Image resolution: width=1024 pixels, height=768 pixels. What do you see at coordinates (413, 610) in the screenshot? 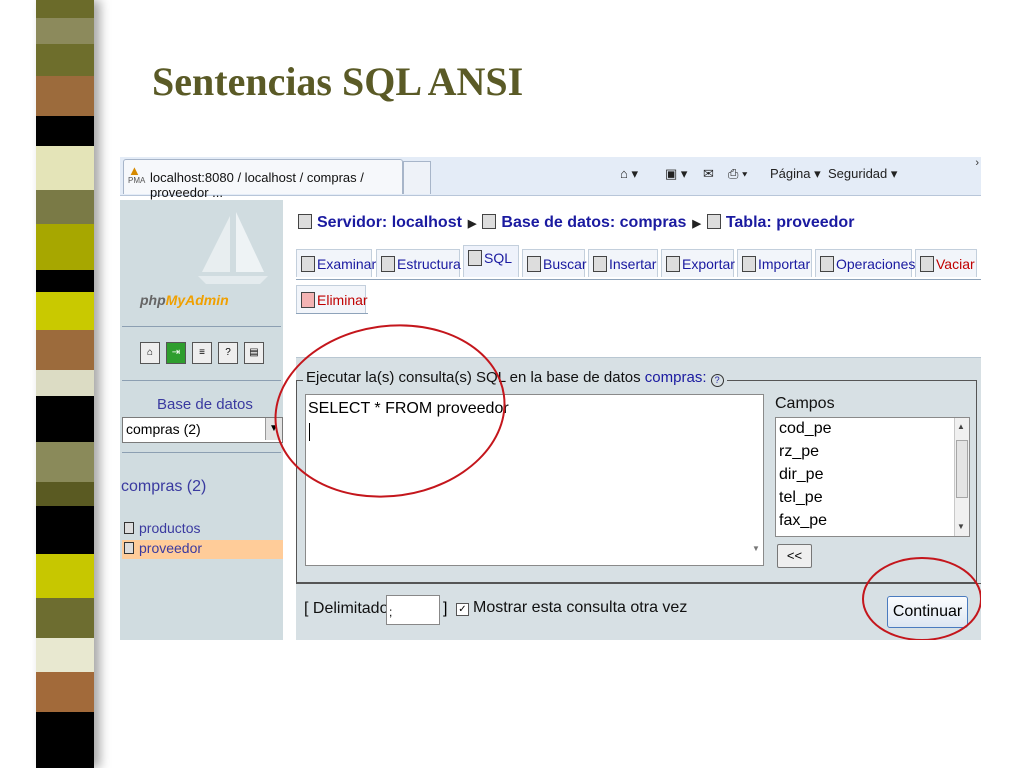
I see `delimiter-input: ;` at bounding box center [413, 610].